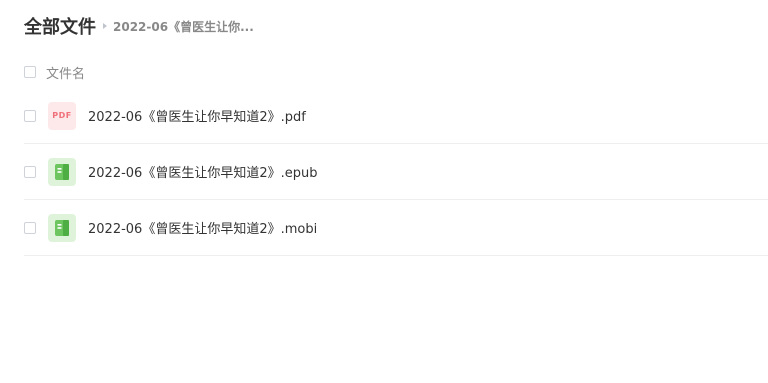  Describe the element at coordinates (202, 171) in the screenshot. I see `file-name: 2022-06《曾医生让你早知道2》.epub` at that location.